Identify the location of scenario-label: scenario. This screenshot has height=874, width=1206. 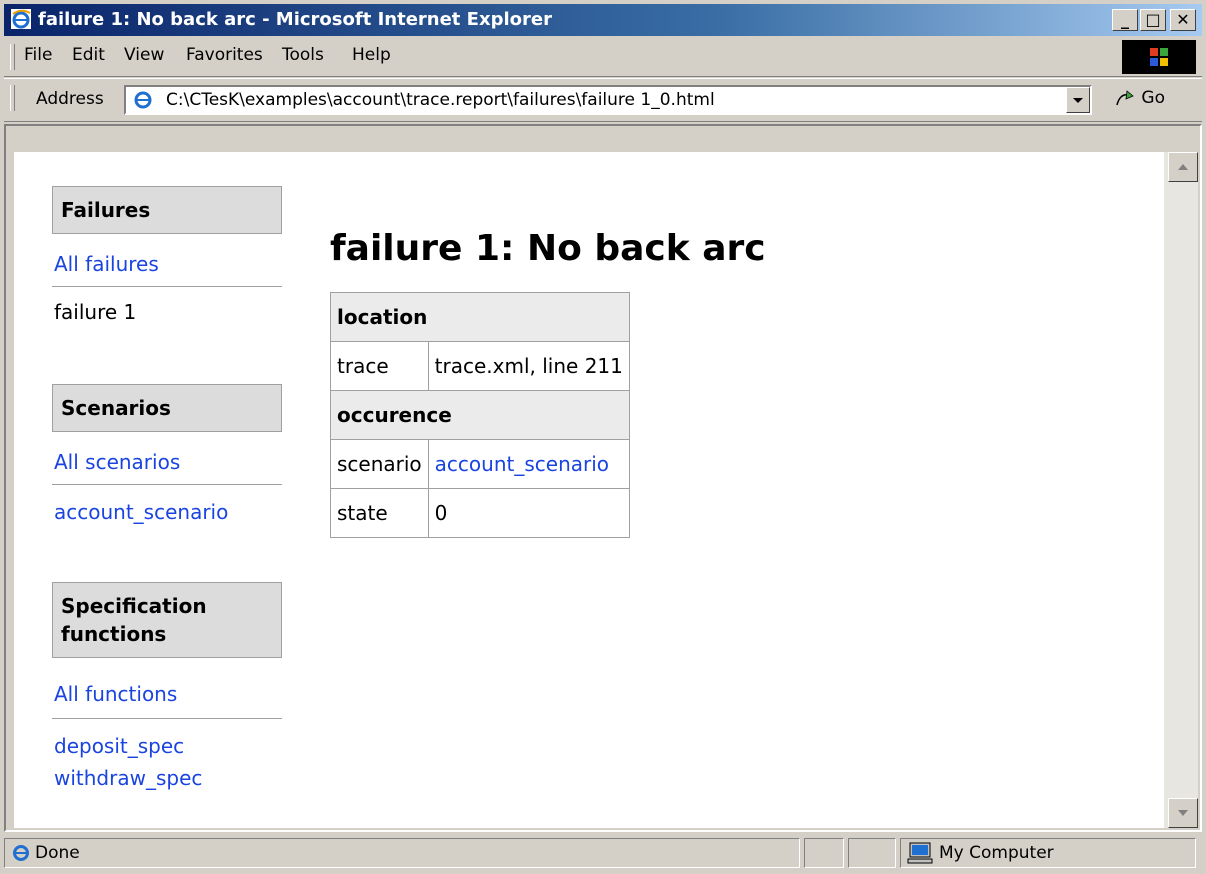
(379, 464).